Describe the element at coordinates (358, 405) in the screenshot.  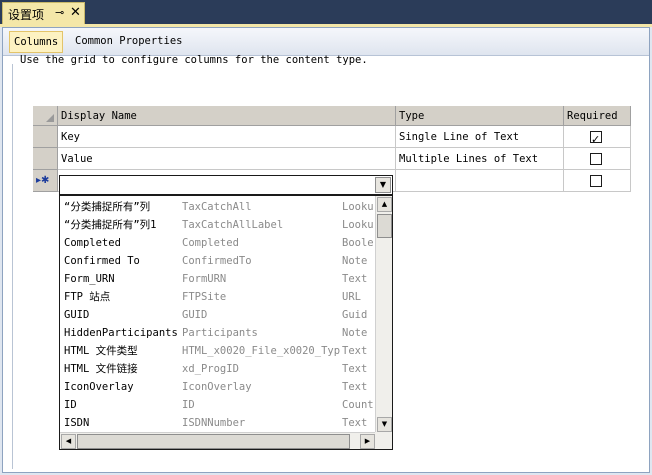
I see `item-type: Count` at that location.